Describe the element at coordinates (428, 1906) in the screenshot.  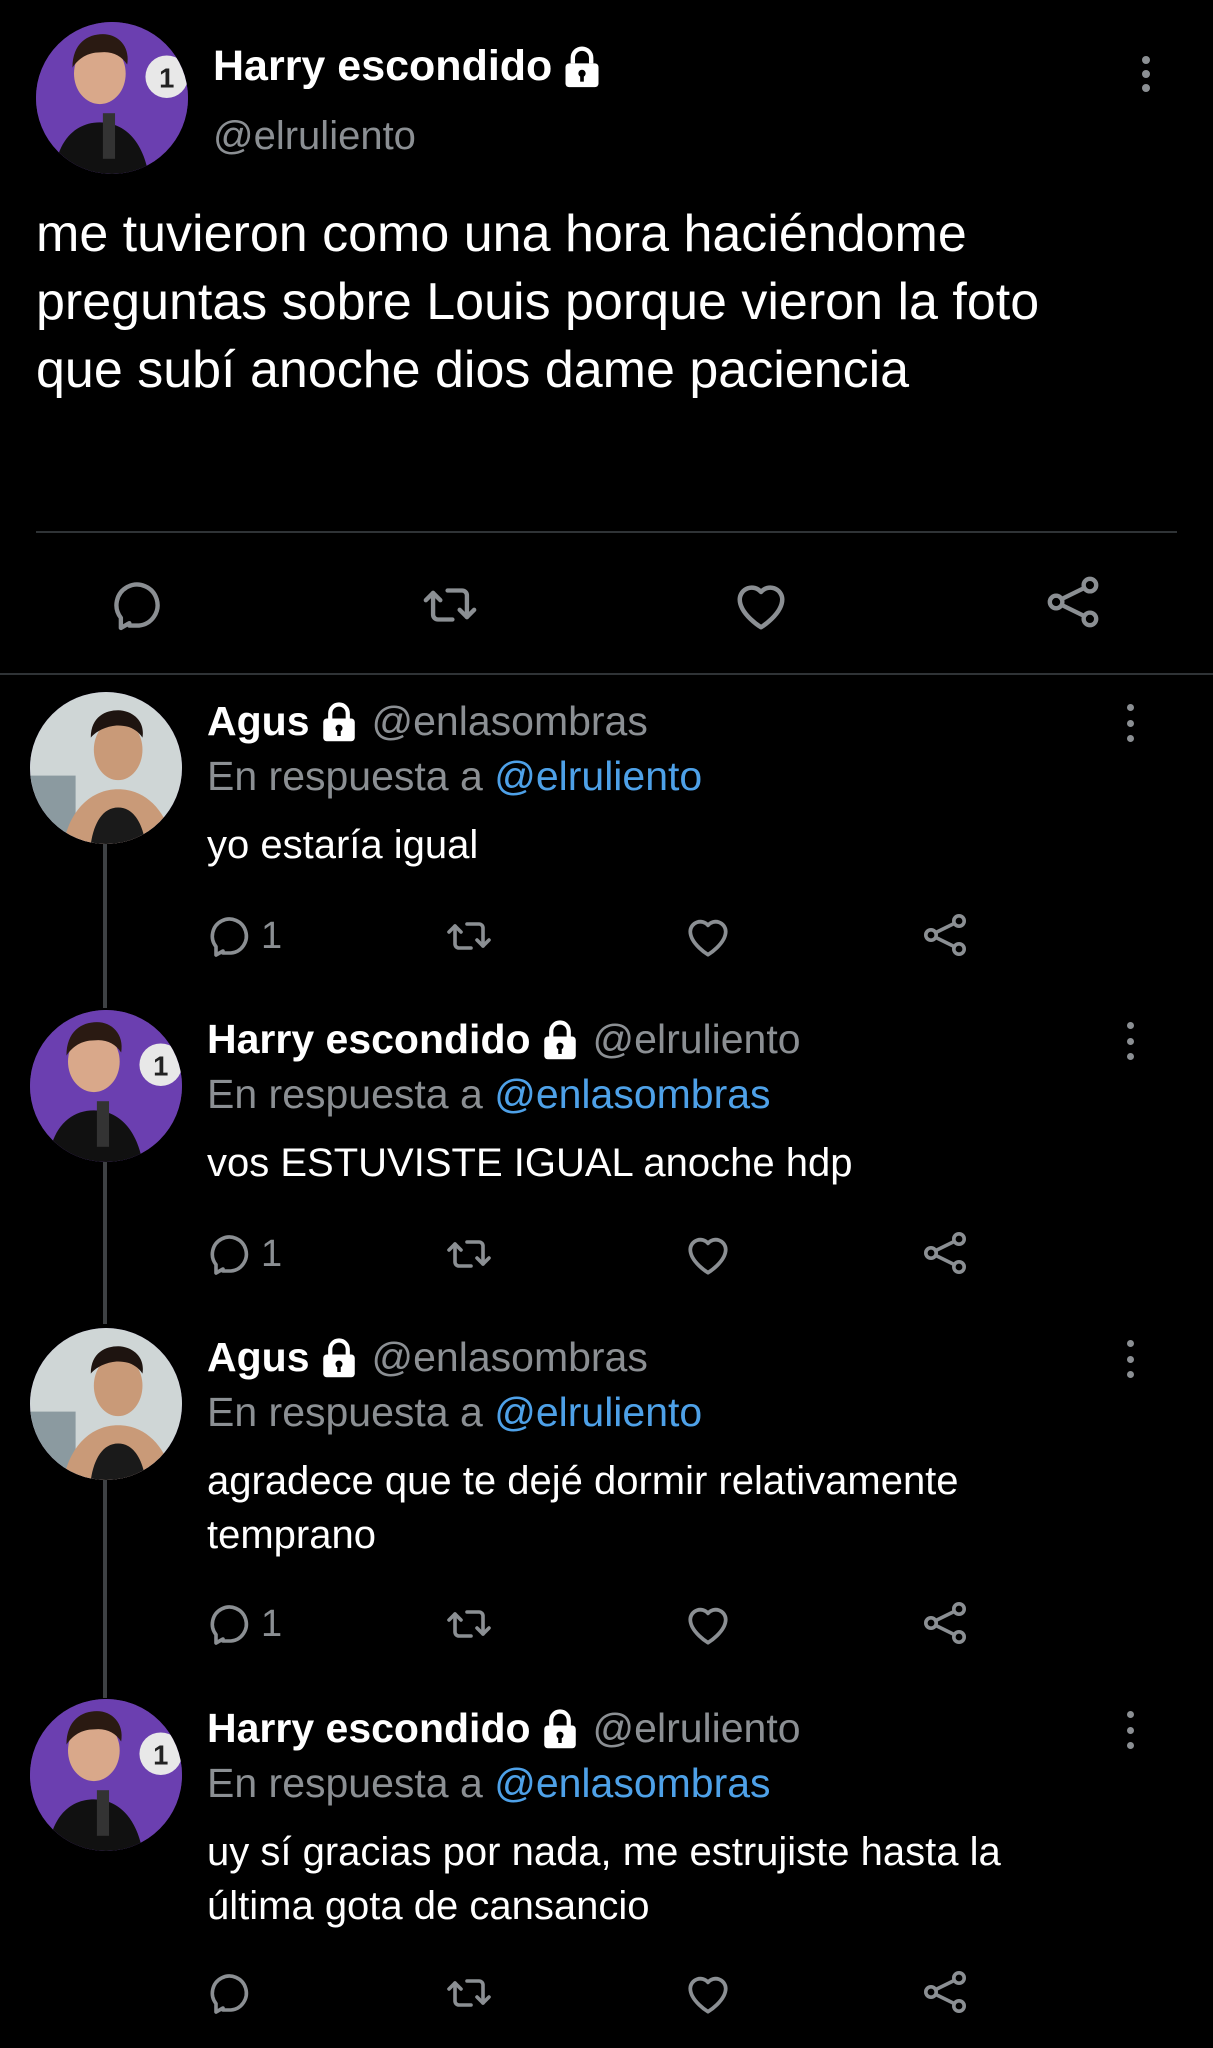
I see `tweet-text-line: última gota de cansancio` at that location.